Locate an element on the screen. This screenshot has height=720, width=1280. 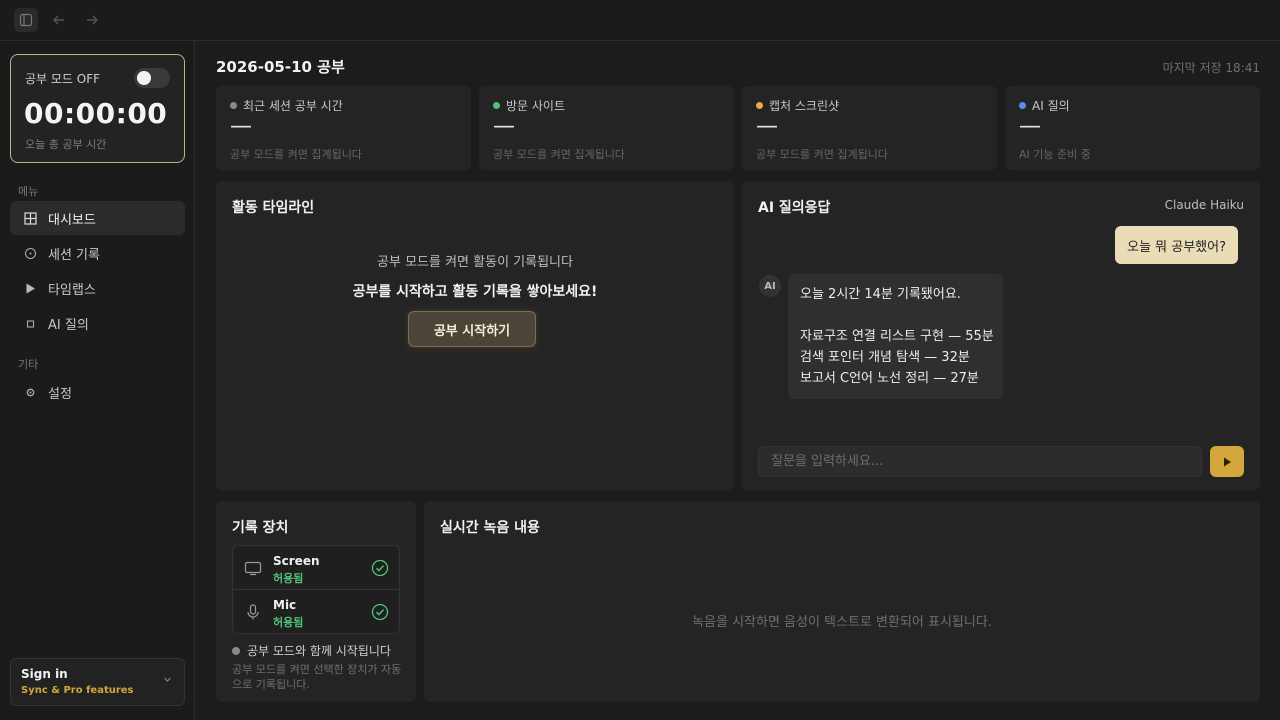
study-mode-toggle is located at coordinates (152, 78).